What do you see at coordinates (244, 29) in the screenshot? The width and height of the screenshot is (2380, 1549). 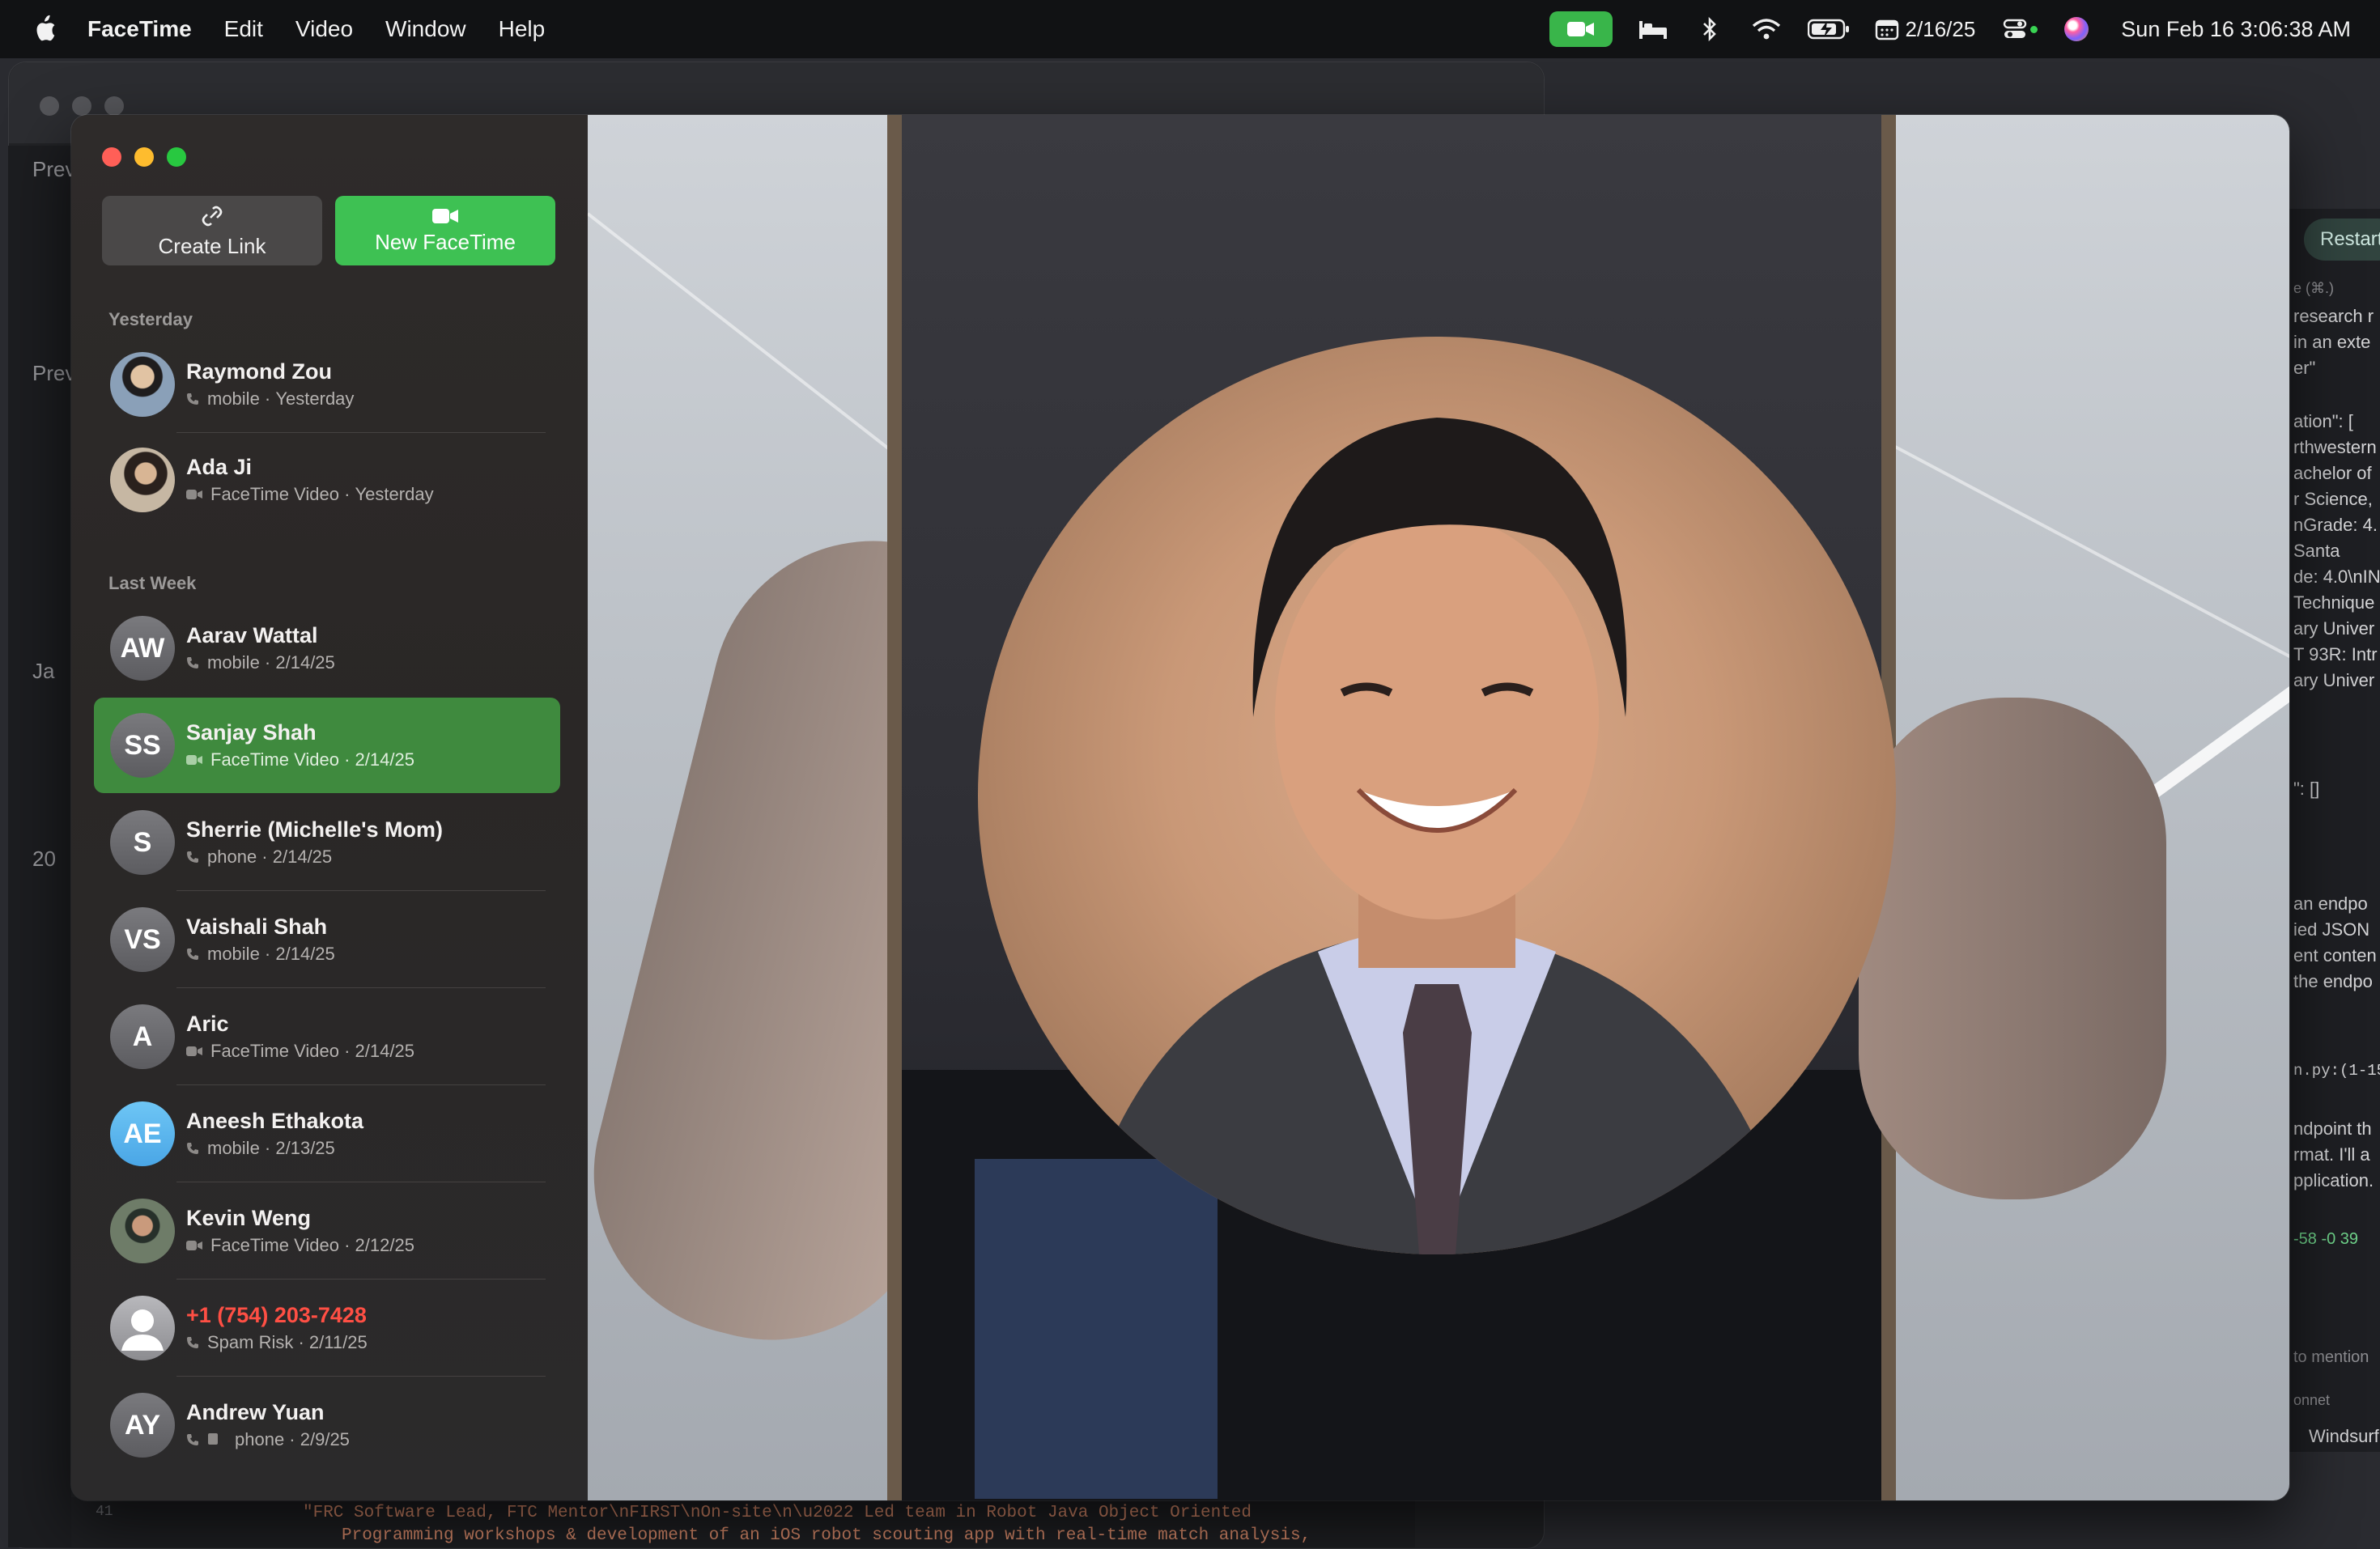 I see `menu-edit: Edit` at bounding box center [244, 29].